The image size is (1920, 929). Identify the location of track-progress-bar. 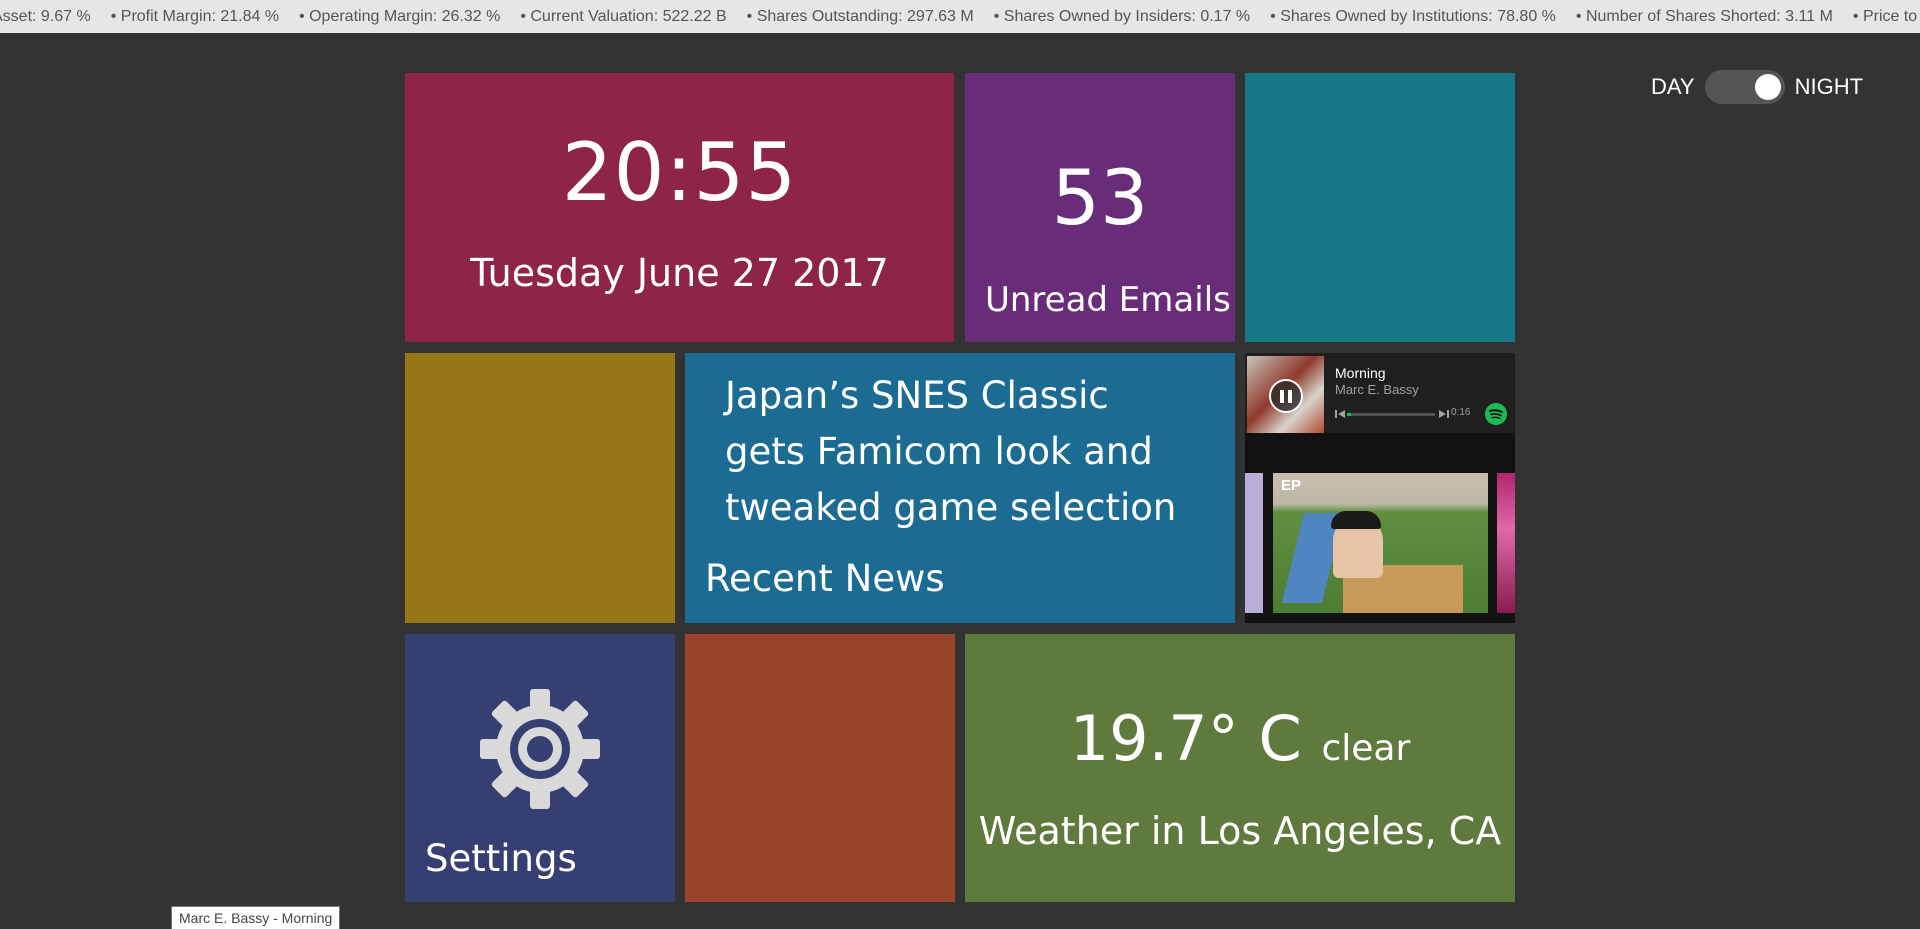
(1391, 414).